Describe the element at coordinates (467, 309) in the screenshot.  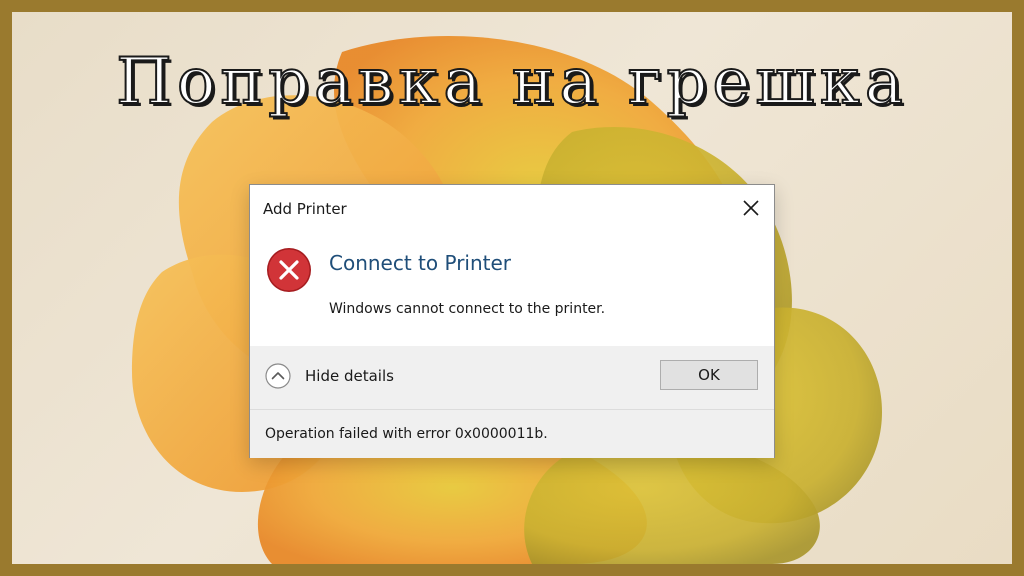
I see `dialog-message: Windows cannot connect to the printer.` at that location.